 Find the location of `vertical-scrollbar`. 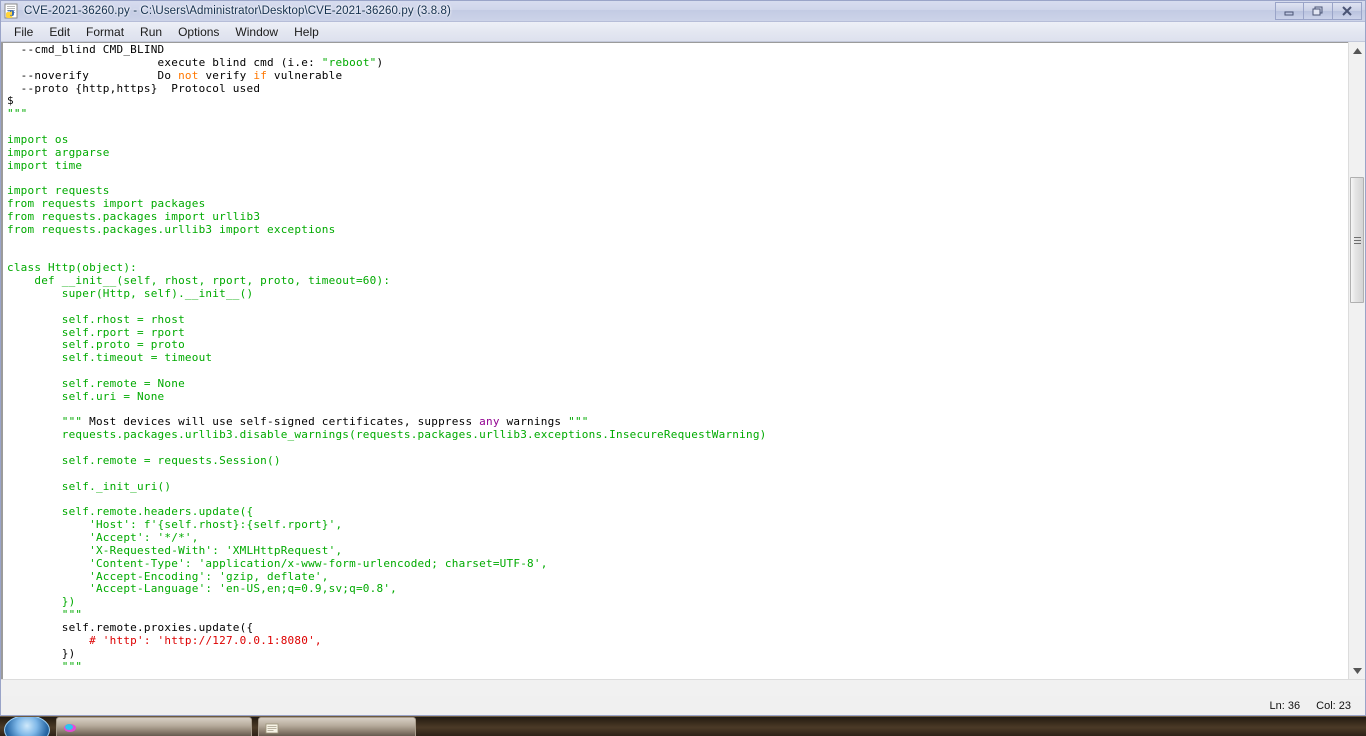

vertical-scrollbar is located at coordinates (1356, 360).